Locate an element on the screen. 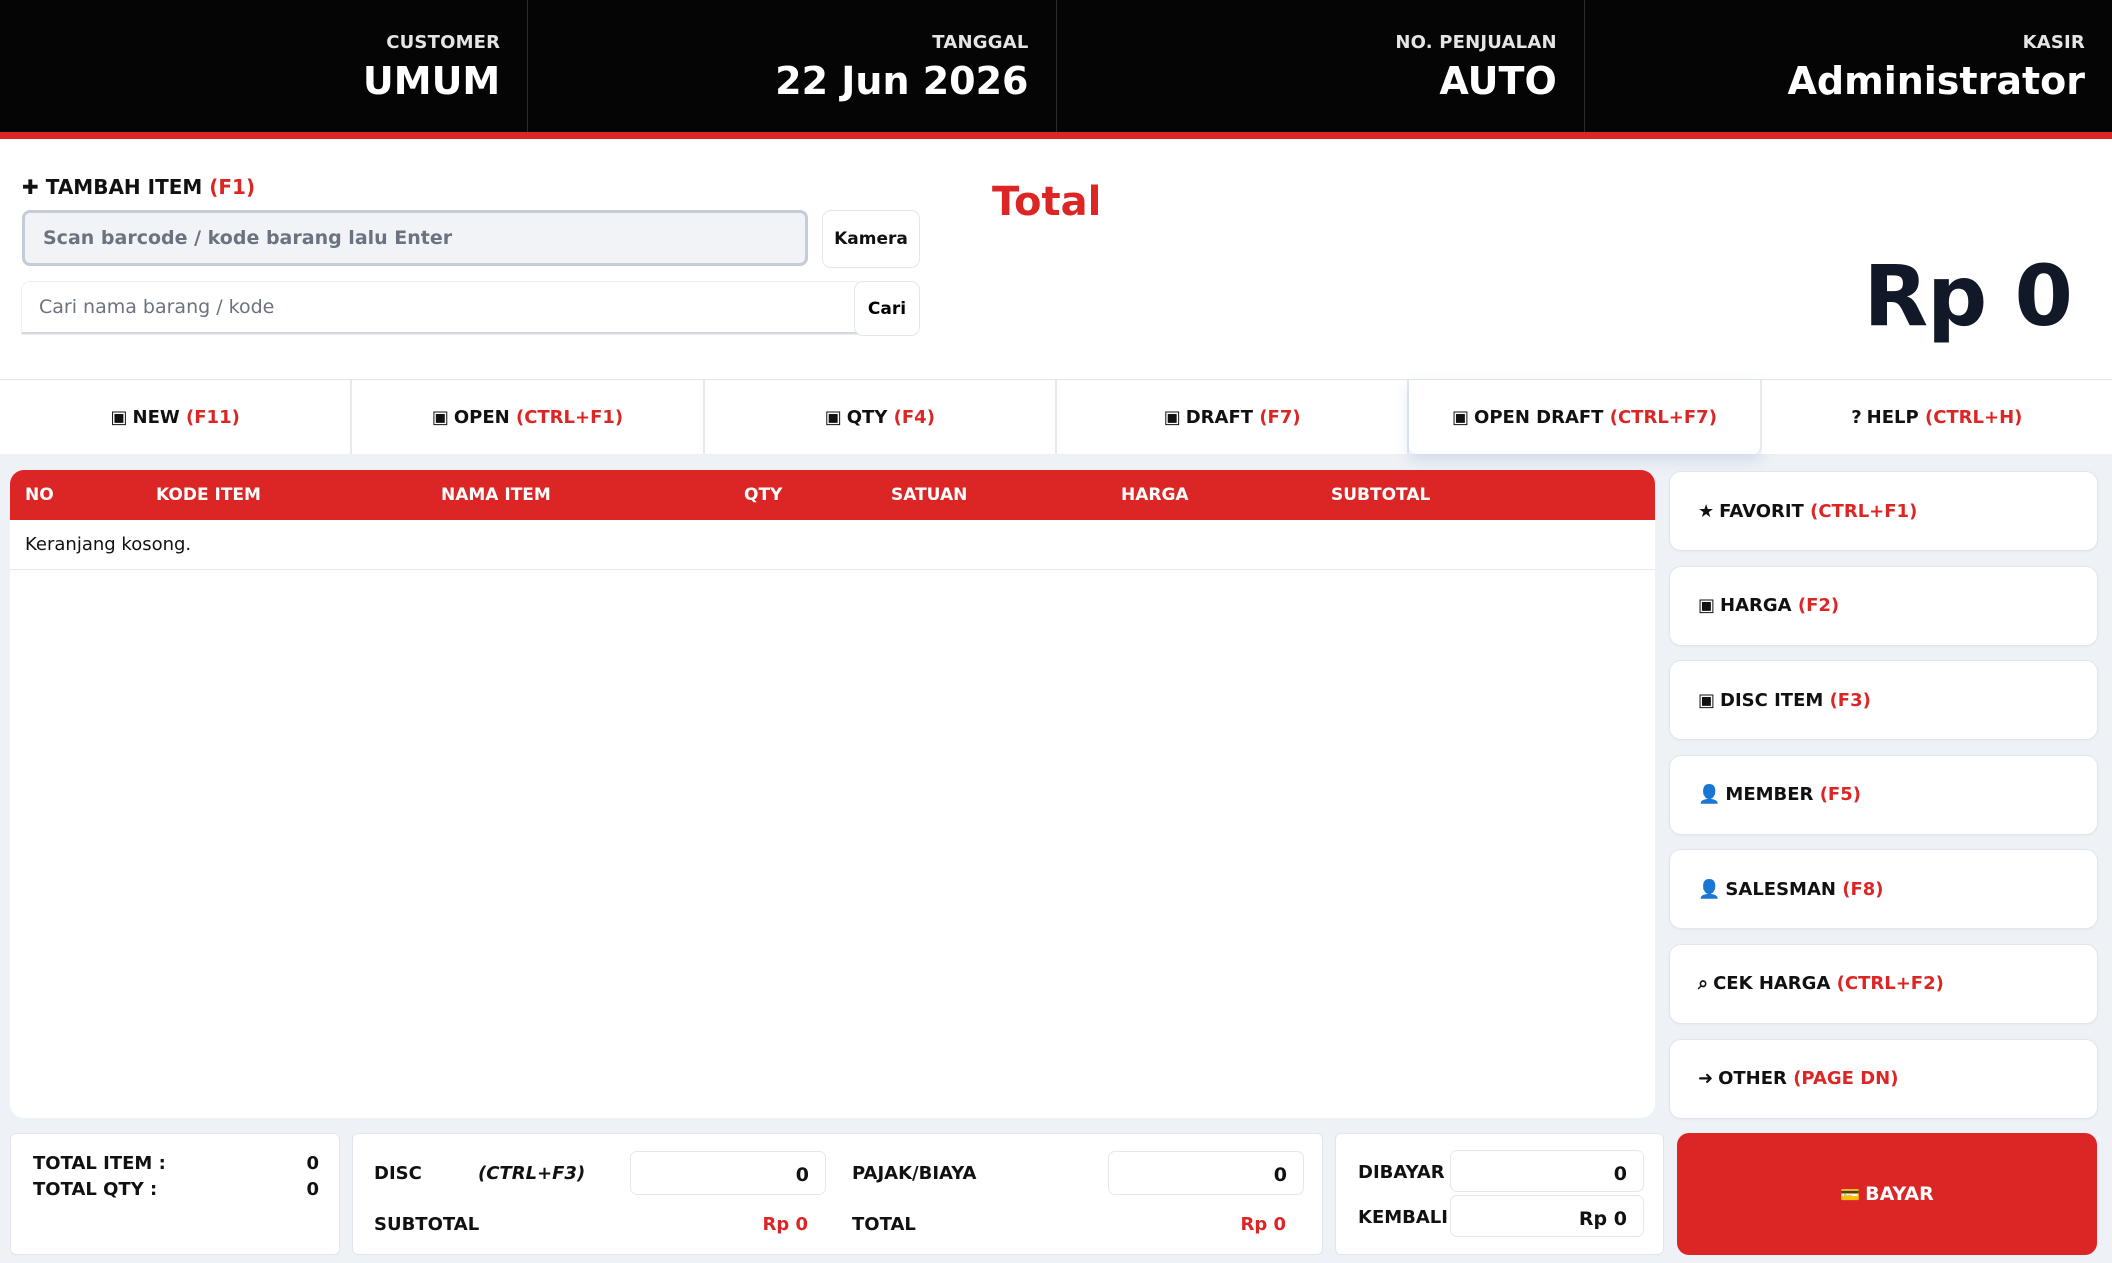  no-penjualan-label: NO. PENJUALAN is located at coordinates (1476, 42).